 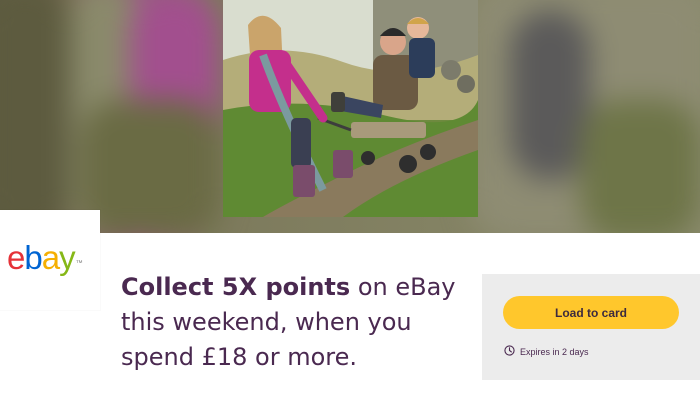 I want to click on offer-action-panel: Load to card Expires in 2 days, so click(x=591, y=327).